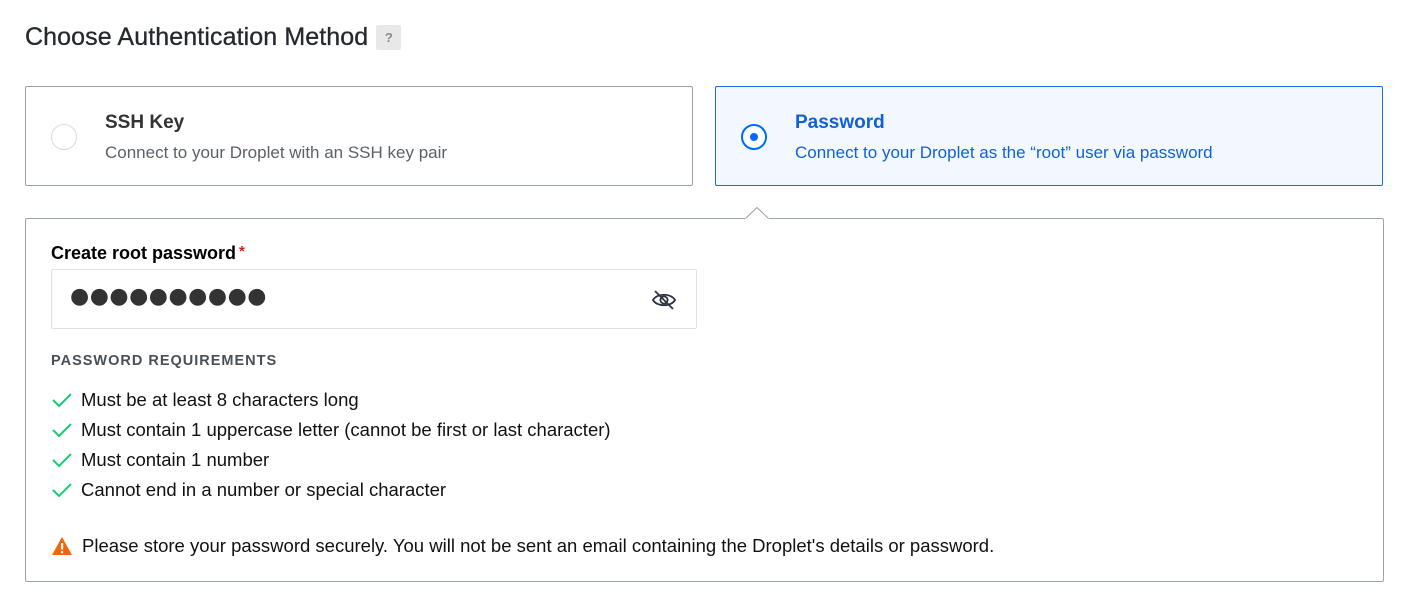 This screenshot has height=599, width=1403. I want to click on requirement-item: Must be at least 8 characters long, so click(331, 400).